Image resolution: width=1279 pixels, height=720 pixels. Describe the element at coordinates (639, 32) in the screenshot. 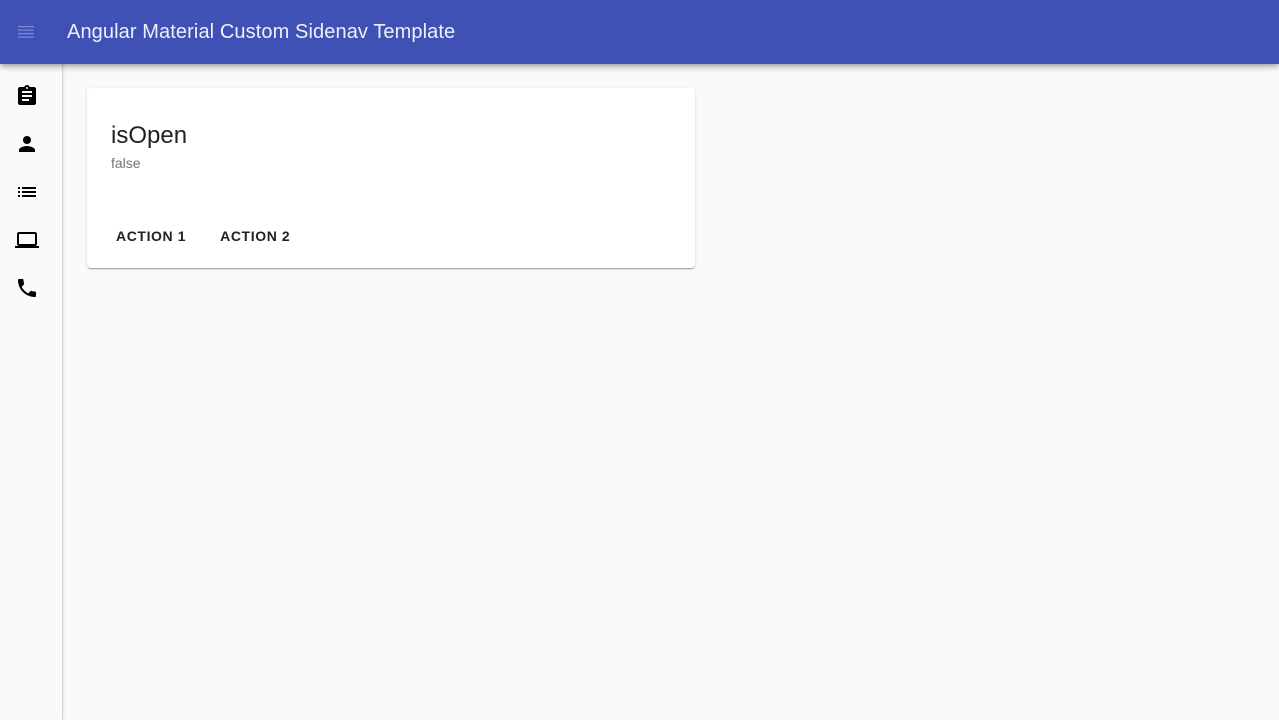

I see `top-toolbar: Angular Material Custom Sidenav Template` at that location.